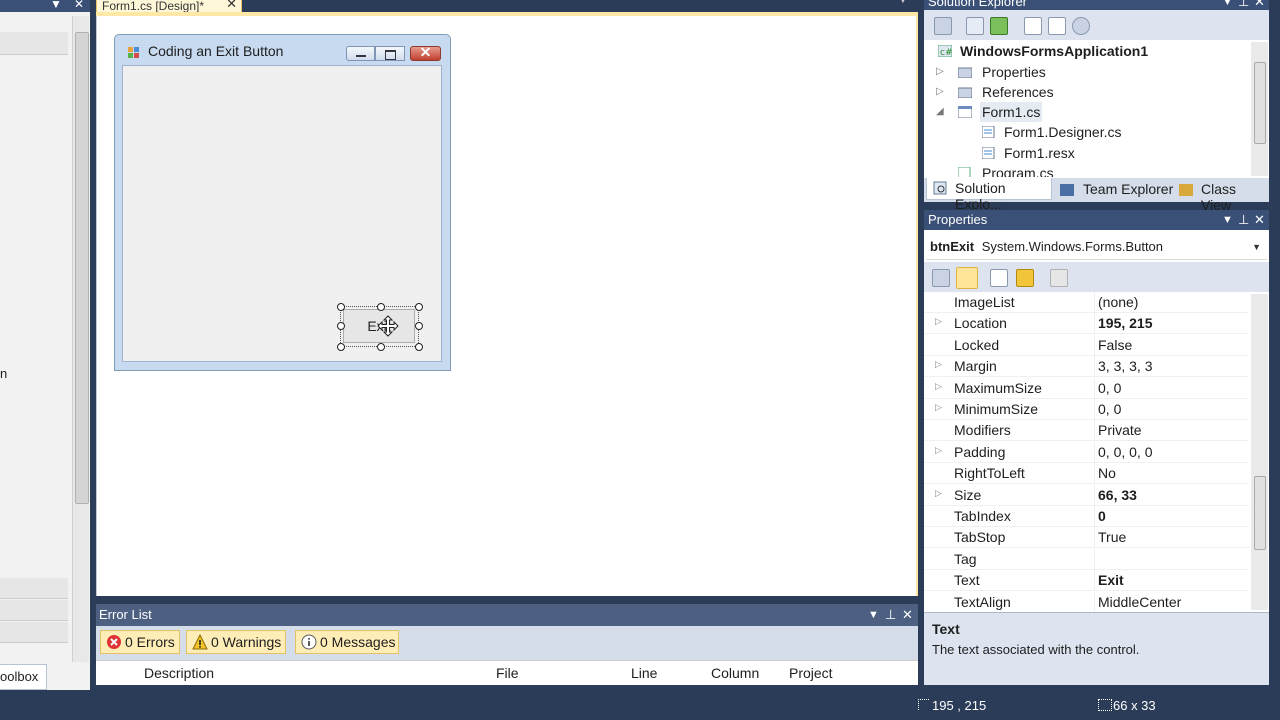 The height and width of the screenshot is (720, 1280). What do you see at coordinates (23, 677) in the screenshot?
I see `tab-toolbox: oolbox` at bounding box center [23, 677].